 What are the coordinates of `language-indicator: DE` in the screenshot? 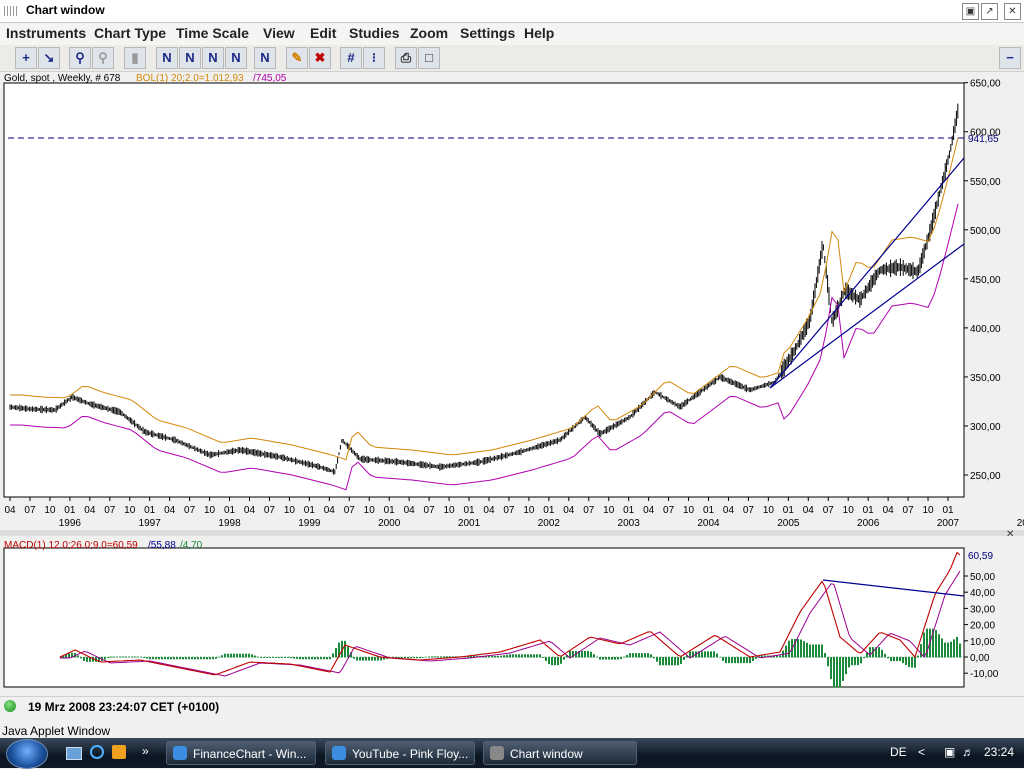 It's located at (898, 752).